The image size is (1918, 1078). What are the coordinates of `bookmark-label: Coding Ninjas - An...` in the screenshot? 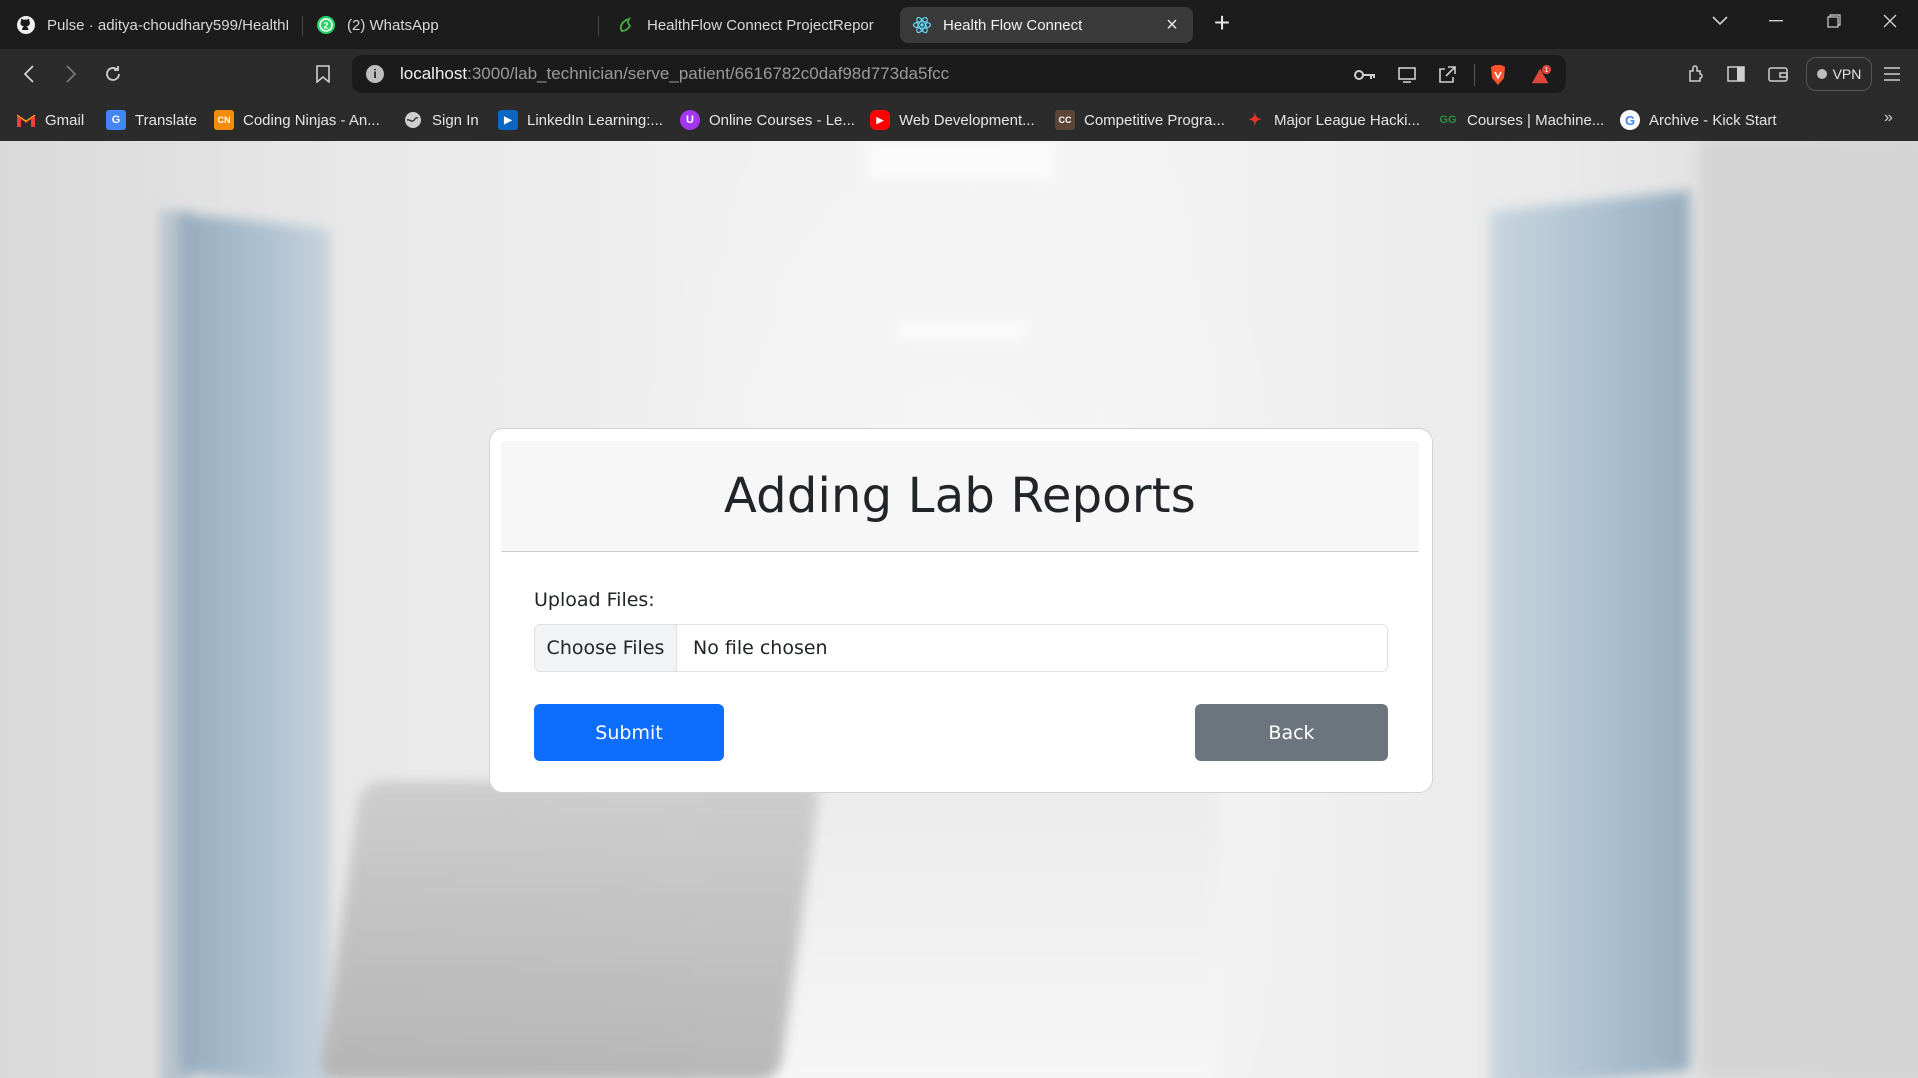 It's located at (311, 120).